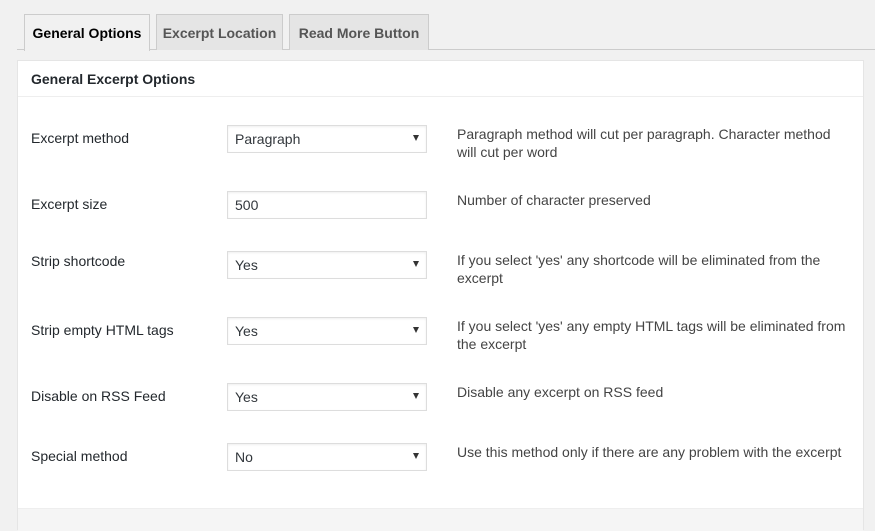 This screenshot has height=531, width=875. Describe the element at coordinates (268, 139) in the screenshot. I see `excerpt-method-value: Paragraph` at that location.